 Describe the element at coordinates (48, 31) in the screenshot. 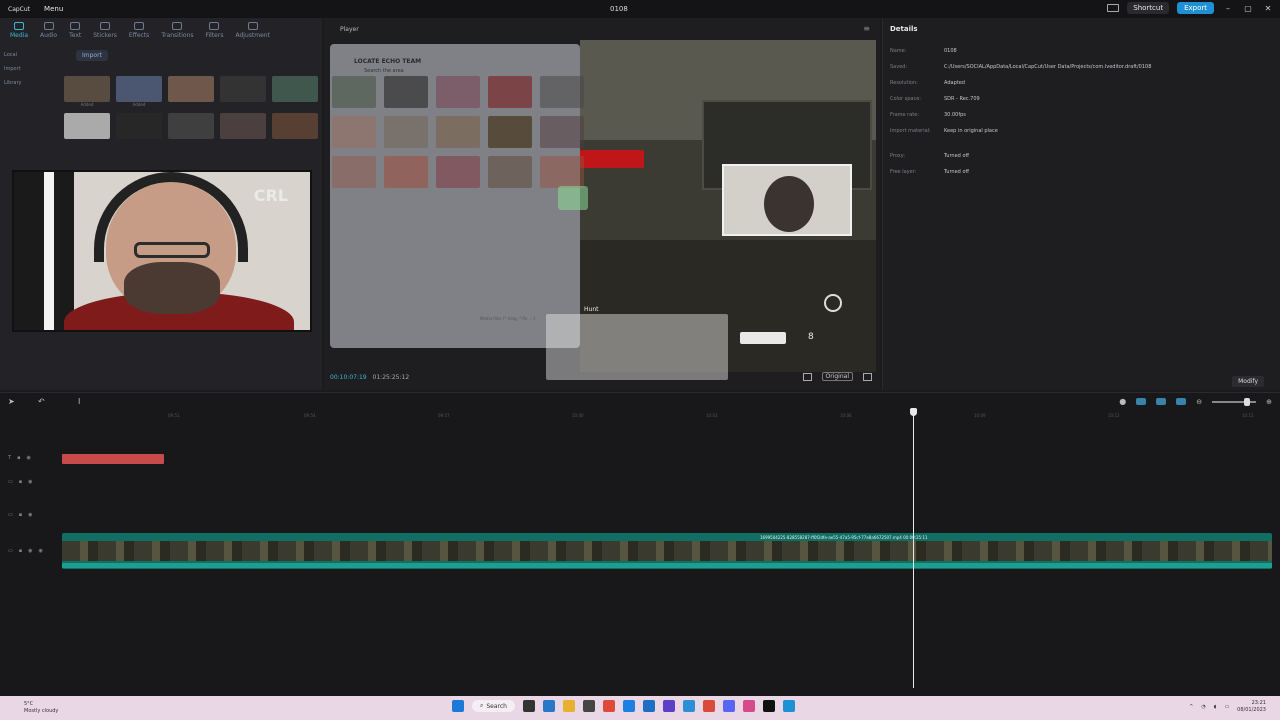

I see `tab-audio: Audio` at that location.